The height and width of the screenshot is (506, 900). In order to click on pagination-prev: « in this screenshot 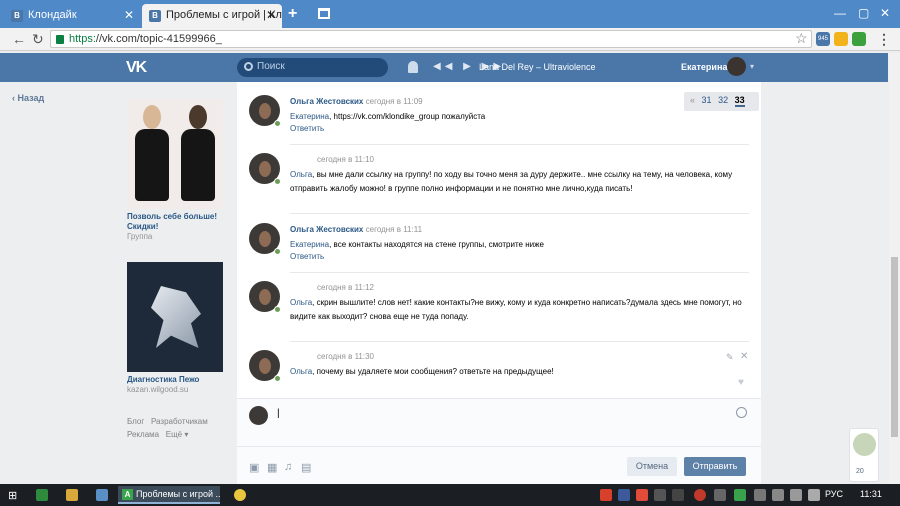, I will do `click(692, 100)`.